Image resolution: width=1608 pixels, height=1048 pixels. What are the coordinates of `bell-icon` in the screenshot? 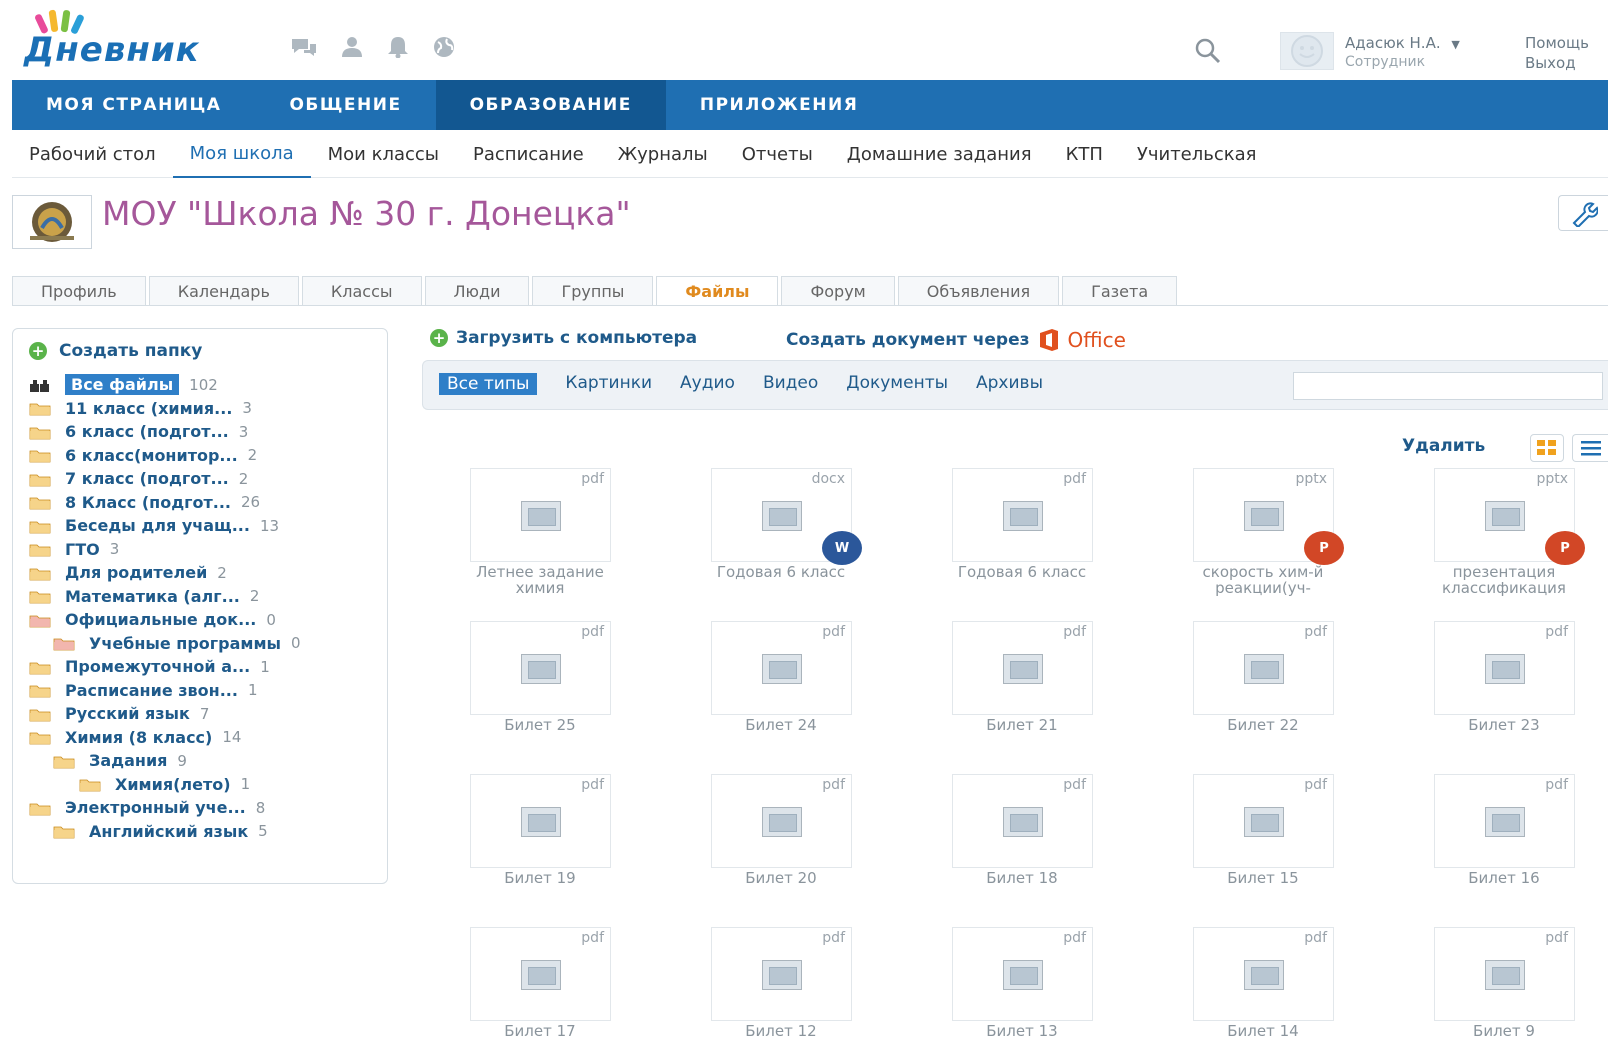 It's located at (398, 47).